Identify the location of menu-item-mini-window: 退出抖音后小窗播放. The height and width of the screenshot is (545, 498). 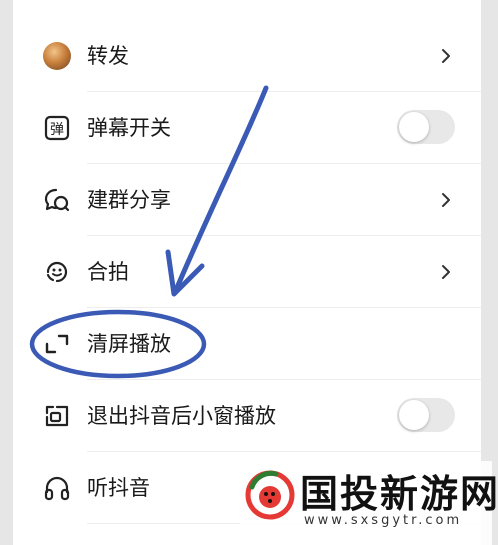
(247, 416).